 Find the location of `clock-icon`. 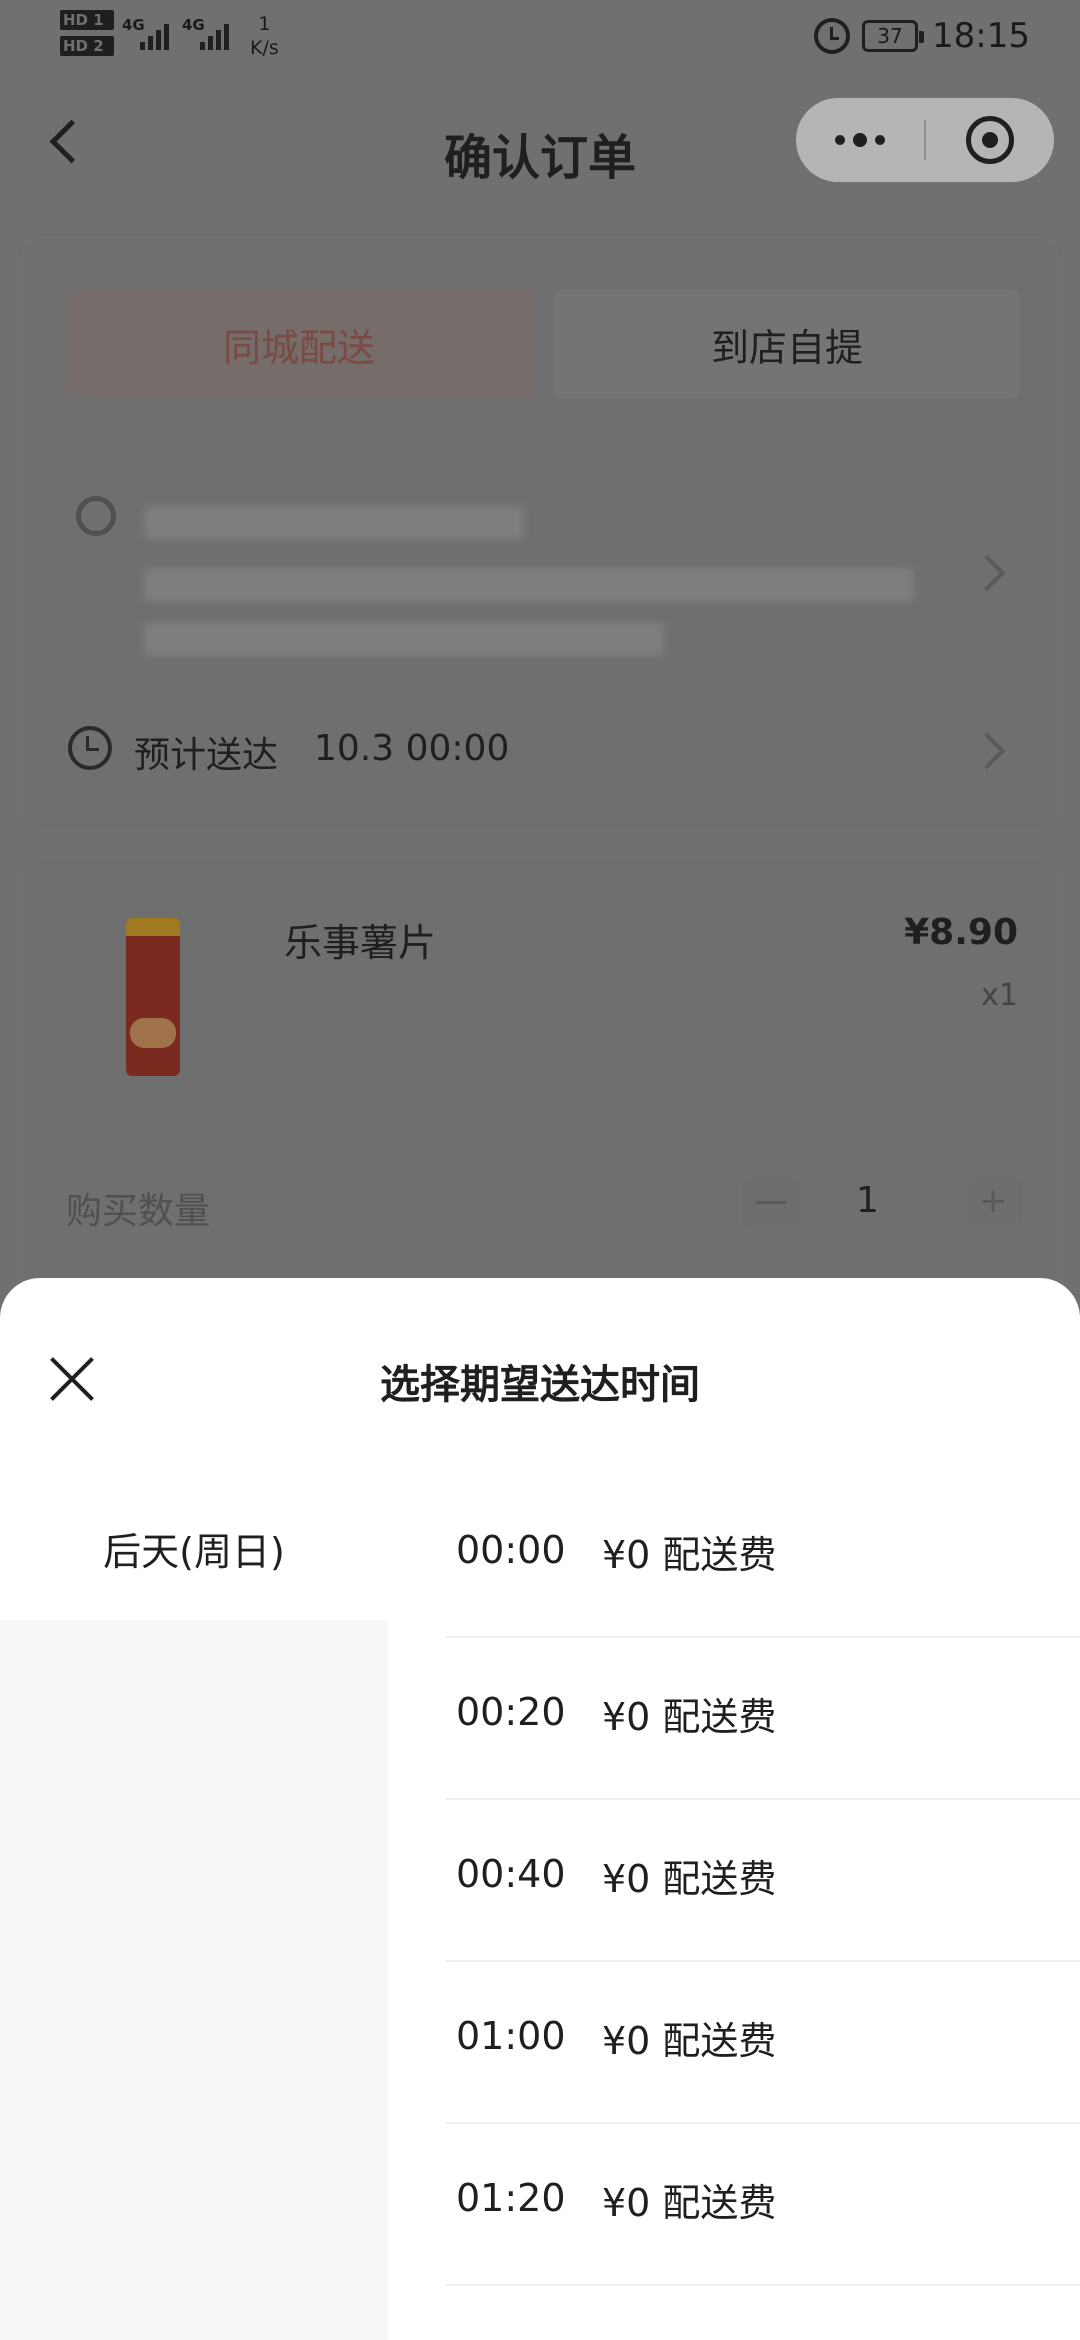

clock-icon is located at coordinates (90, 748).